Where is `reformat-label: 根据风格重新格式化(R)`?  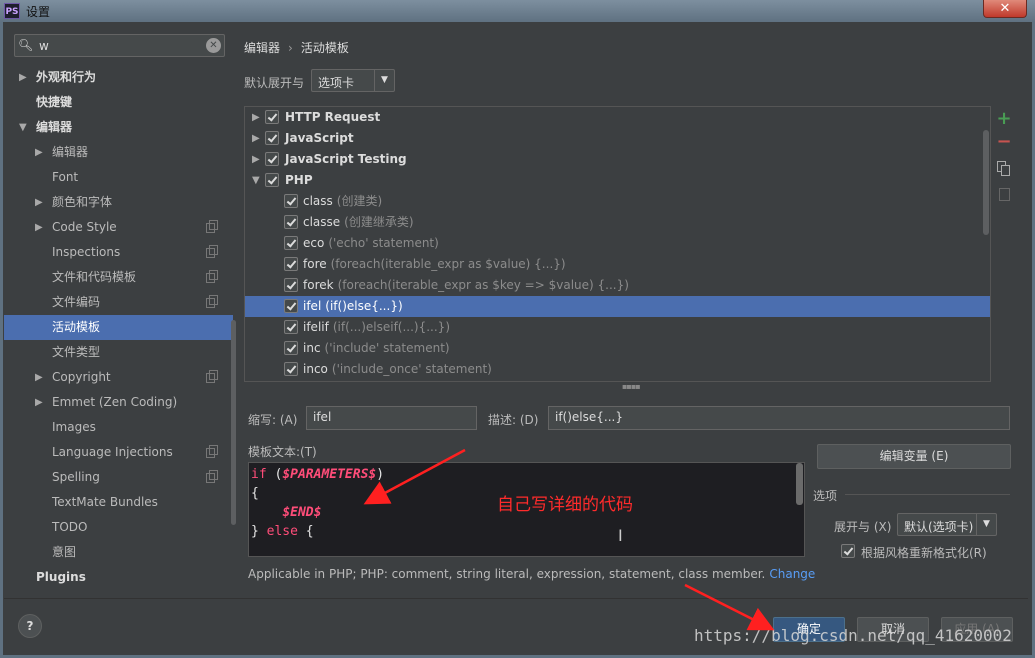
reformat-label: 根据风格重新格式化(R) is located at coordinates (924, 552).